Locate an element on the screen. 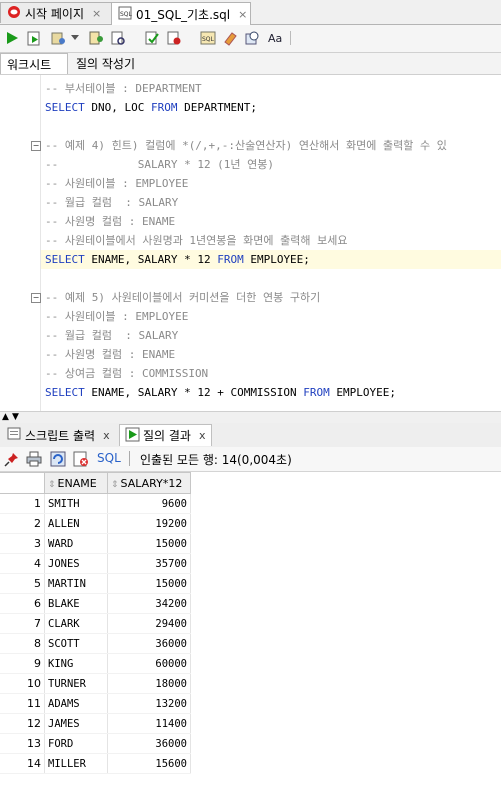 Image resolution: width=501 pixels, height=785 pixels. refresh-icon is located at coordinates (58, 459).